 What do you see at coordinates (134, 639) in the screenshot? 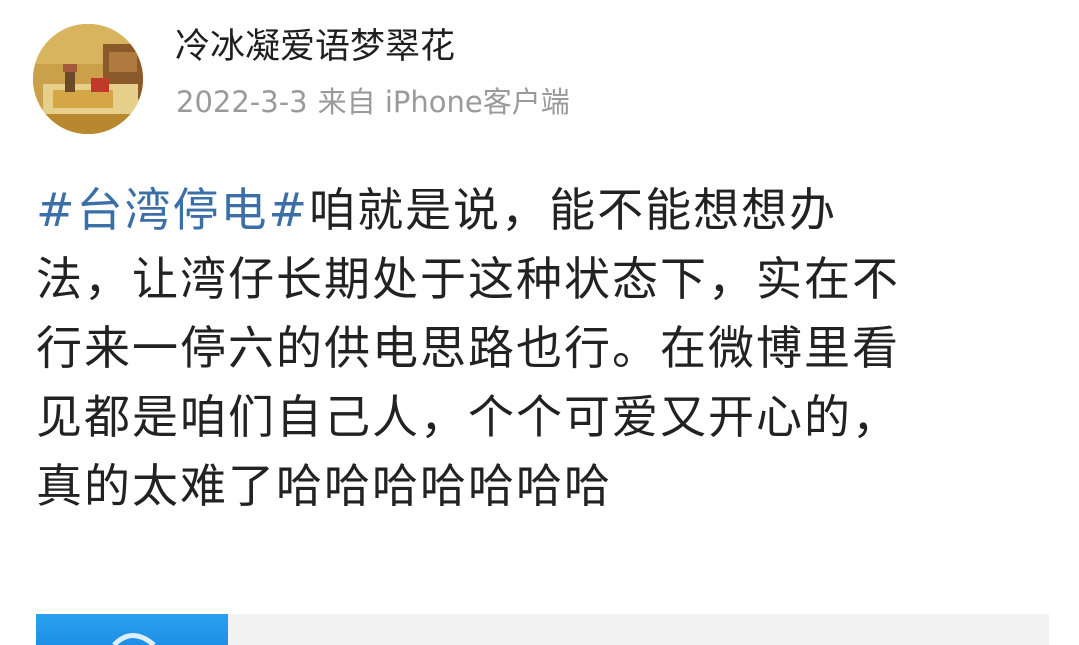
I see `card-thumbnail-icon` at bounding box center [134, 639].